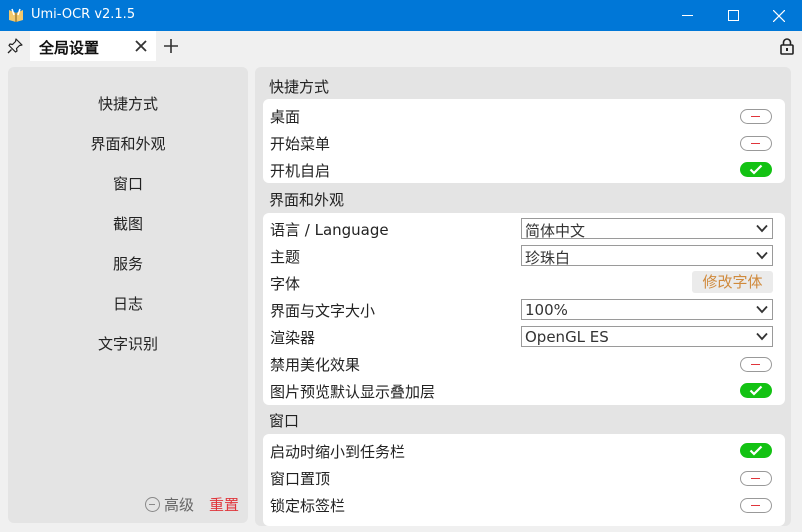 The image size is (802, 532). Describe the element at coordinates (567, 337) in the screenshot. I see `renderer-select-value: OpenGL ES` at that location.